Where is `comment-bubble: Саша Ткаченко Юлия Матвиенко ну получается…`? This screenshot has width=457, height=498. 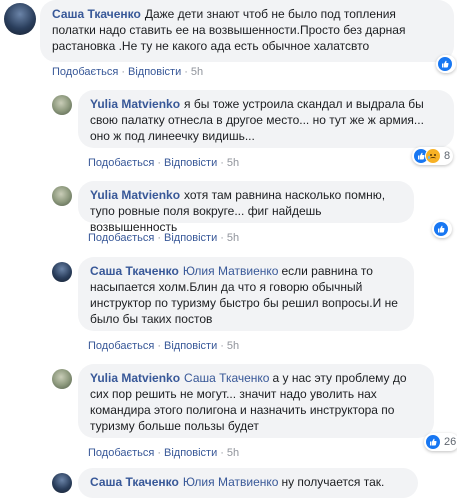
comment-bubble: Саша Ткаченко Юлия Матвиенко ну получается… is located at coordinates (248, 483).